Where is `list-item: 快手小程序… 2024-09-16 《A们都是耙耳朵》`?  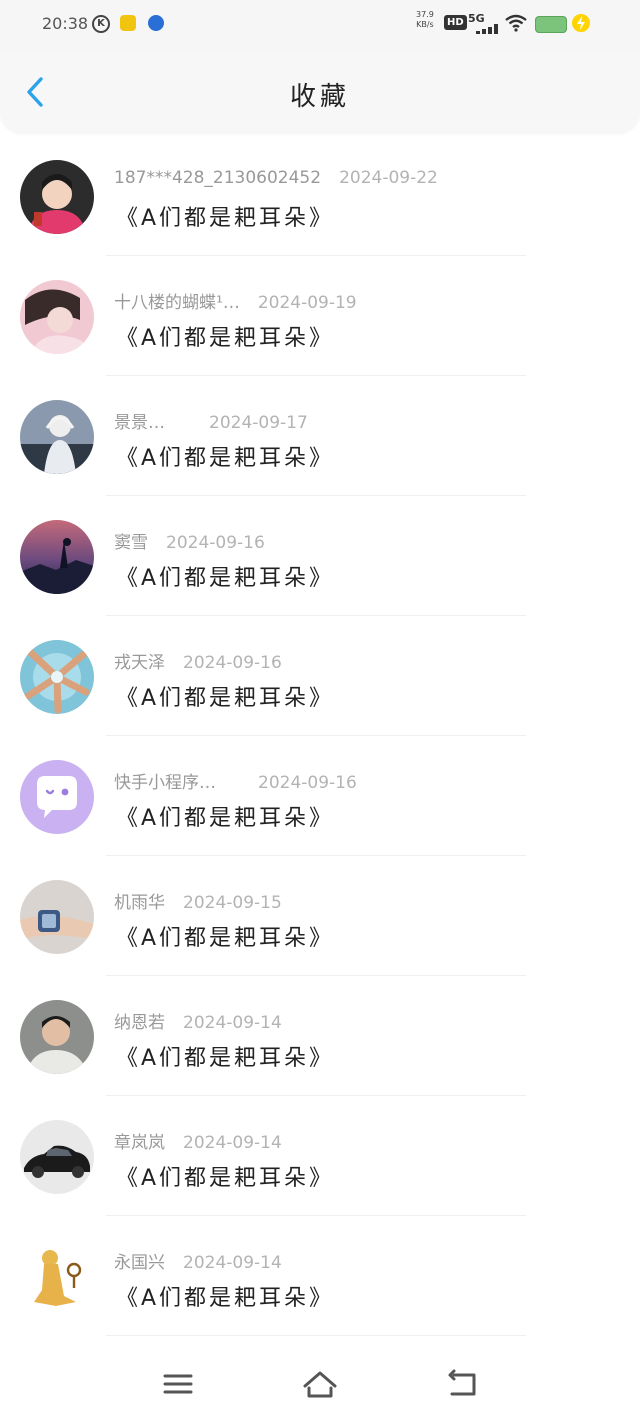 list-item: 快手小程序… 2024-09-16 《A们都是耙耳朵》 is located at coordinates (320, 796).